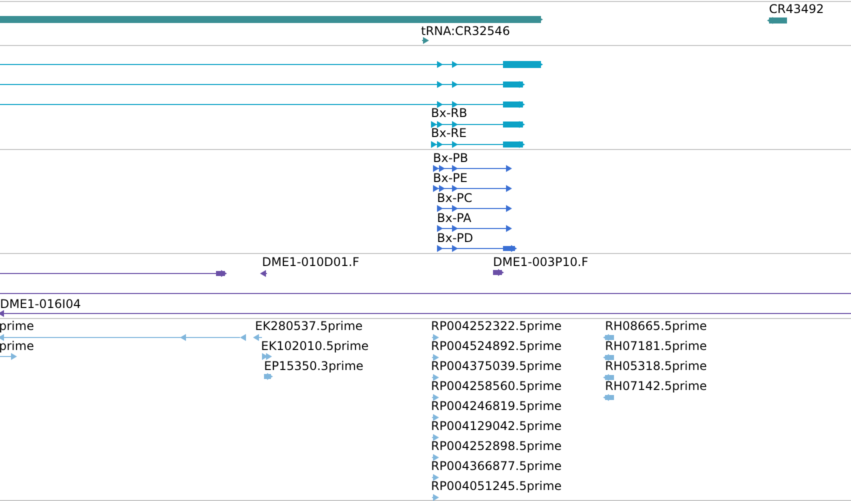 Image resolution: width=851 pixels, height=501 pixels. I want to click on feature-label: DME1-003P10.F, so click(540, 262).